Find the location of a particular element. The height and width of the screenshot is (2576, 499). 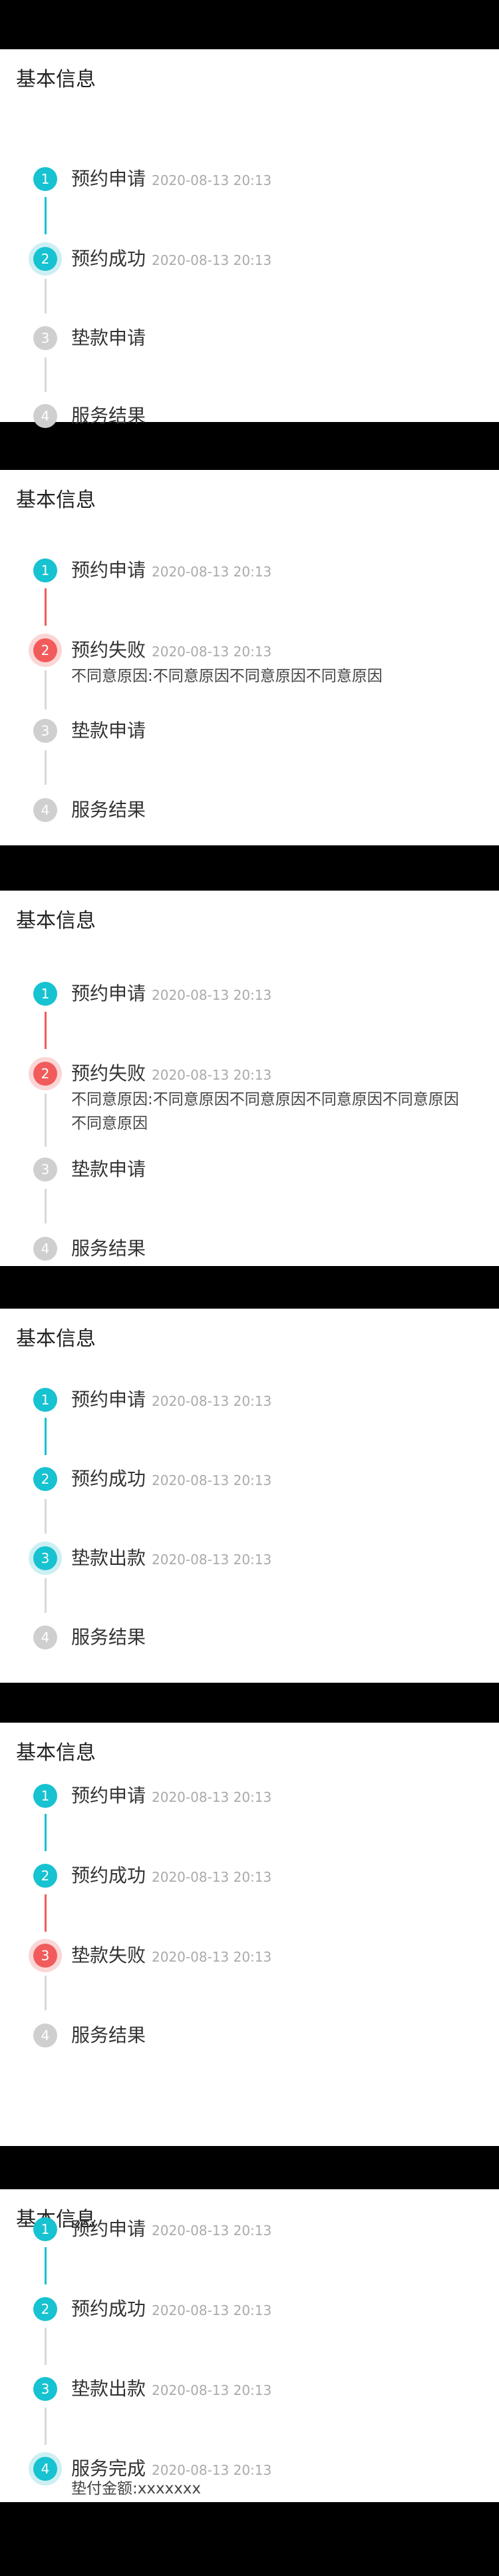

failure-reason-text: 不同意原因:不同意原因不同意原因不同意原因 is located at coordinates (227, 676).